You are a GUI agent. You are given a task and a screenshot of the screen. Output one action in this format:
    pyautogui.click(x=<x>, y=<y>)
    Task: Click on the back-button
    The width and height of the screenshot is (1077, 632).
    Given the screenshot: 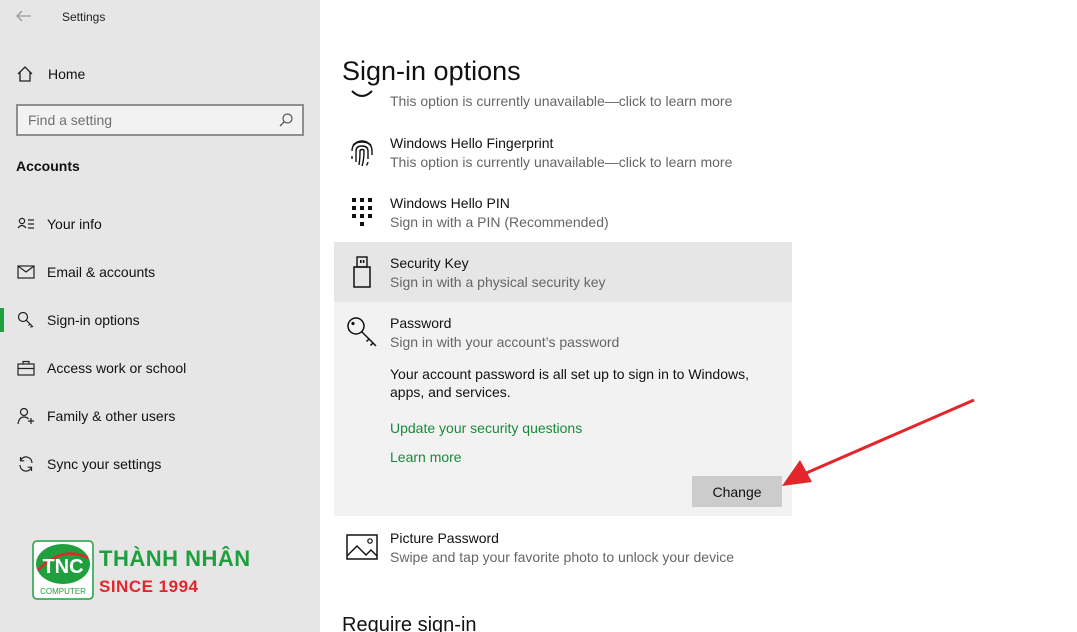 What is the action you would take?
    pyautogui.click(x=24, y=16)
    